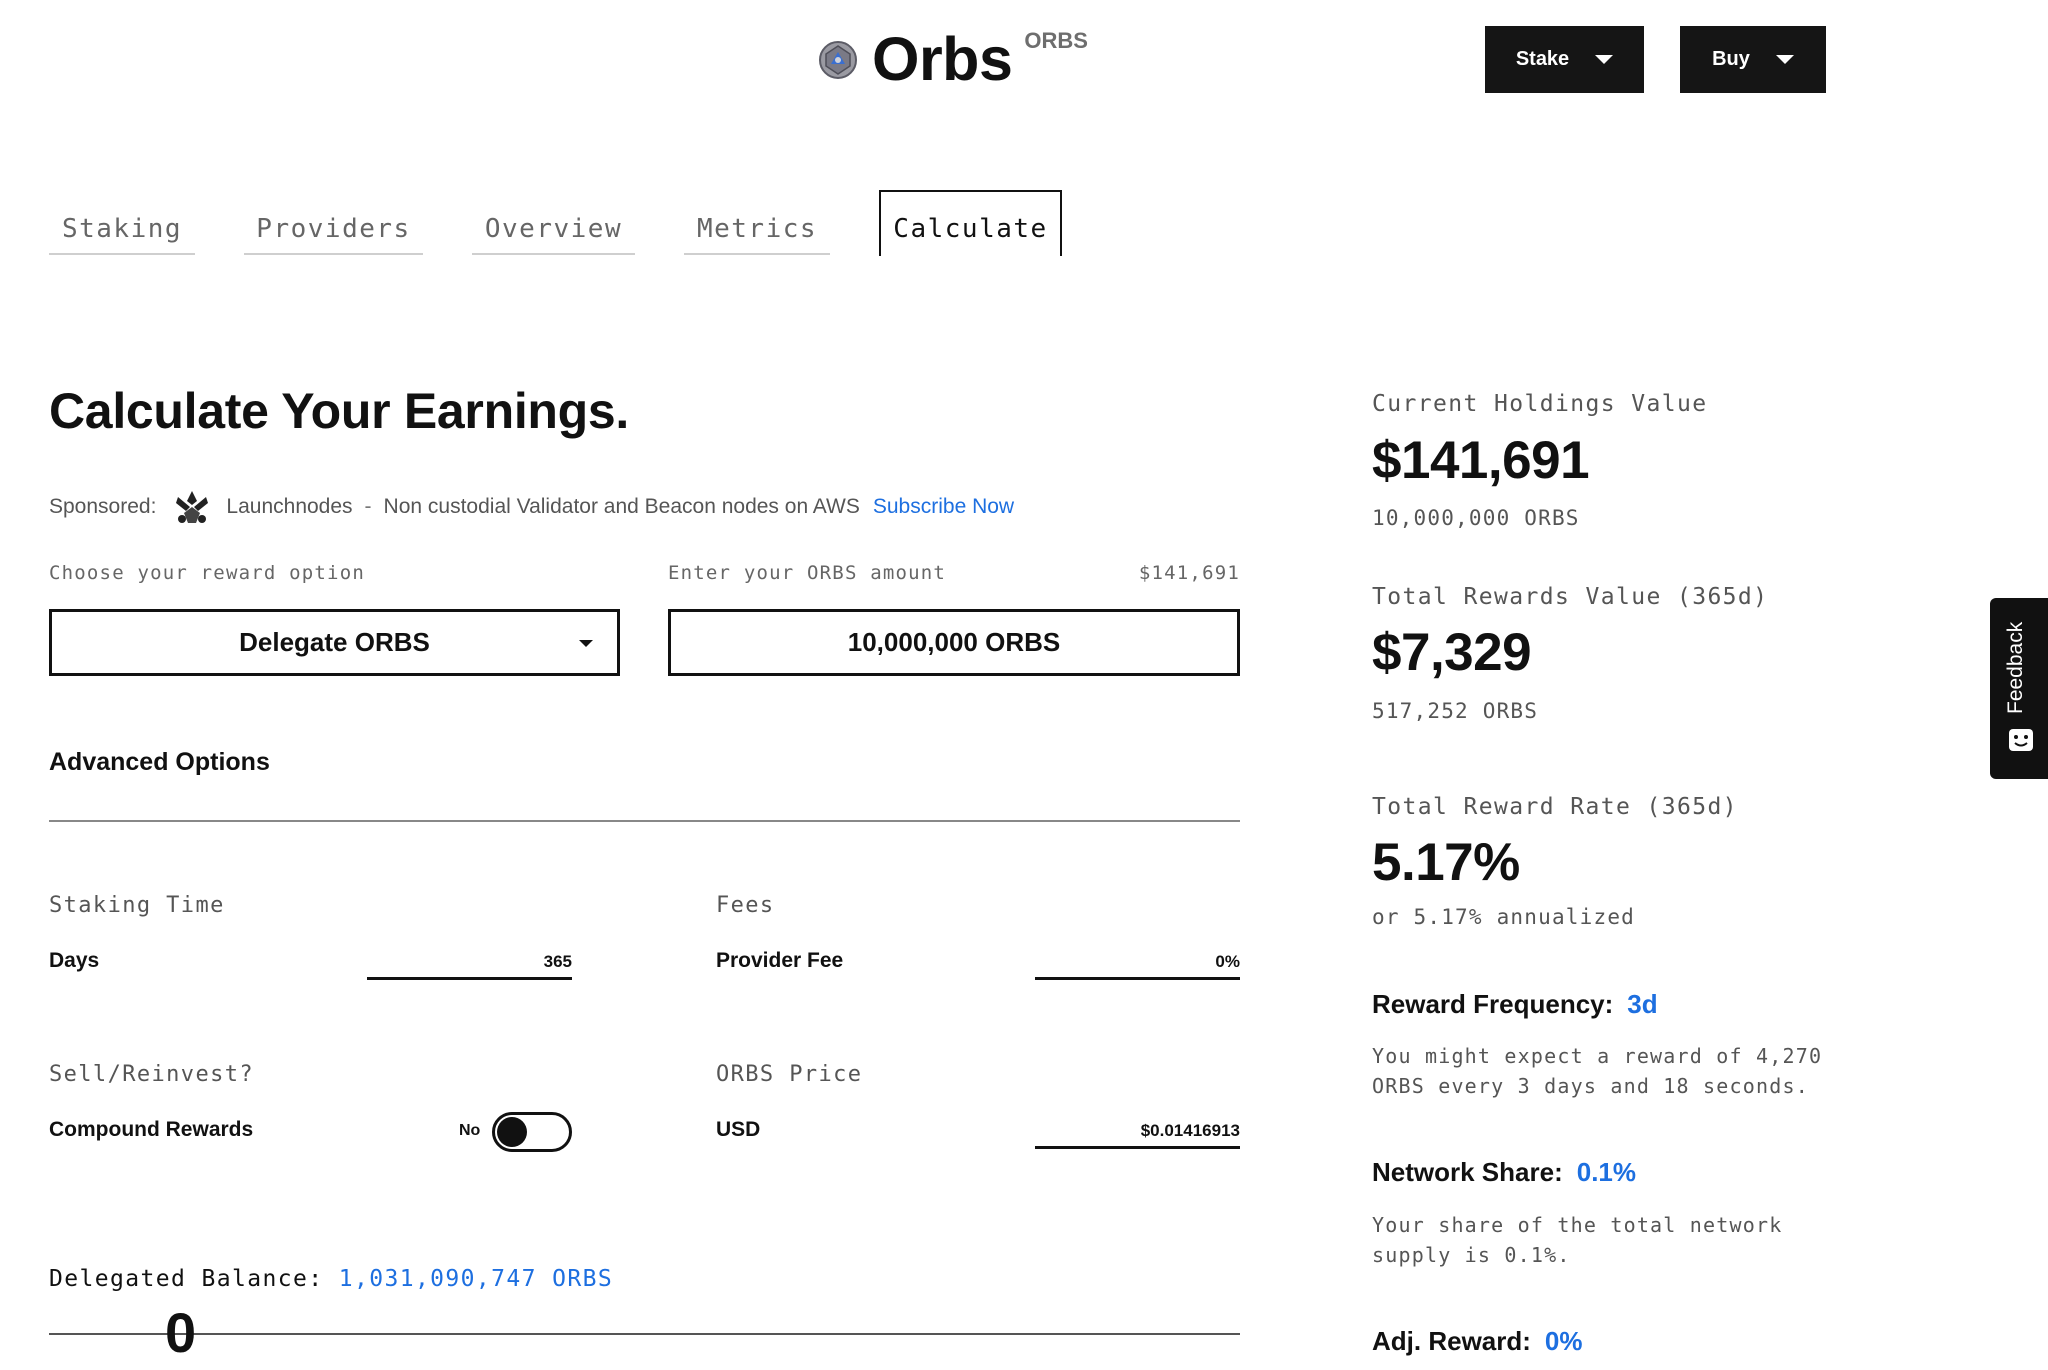  Describe the element at coordinates (838, 60) in the screenshot. I see `orbs-logo-icon` at that location.